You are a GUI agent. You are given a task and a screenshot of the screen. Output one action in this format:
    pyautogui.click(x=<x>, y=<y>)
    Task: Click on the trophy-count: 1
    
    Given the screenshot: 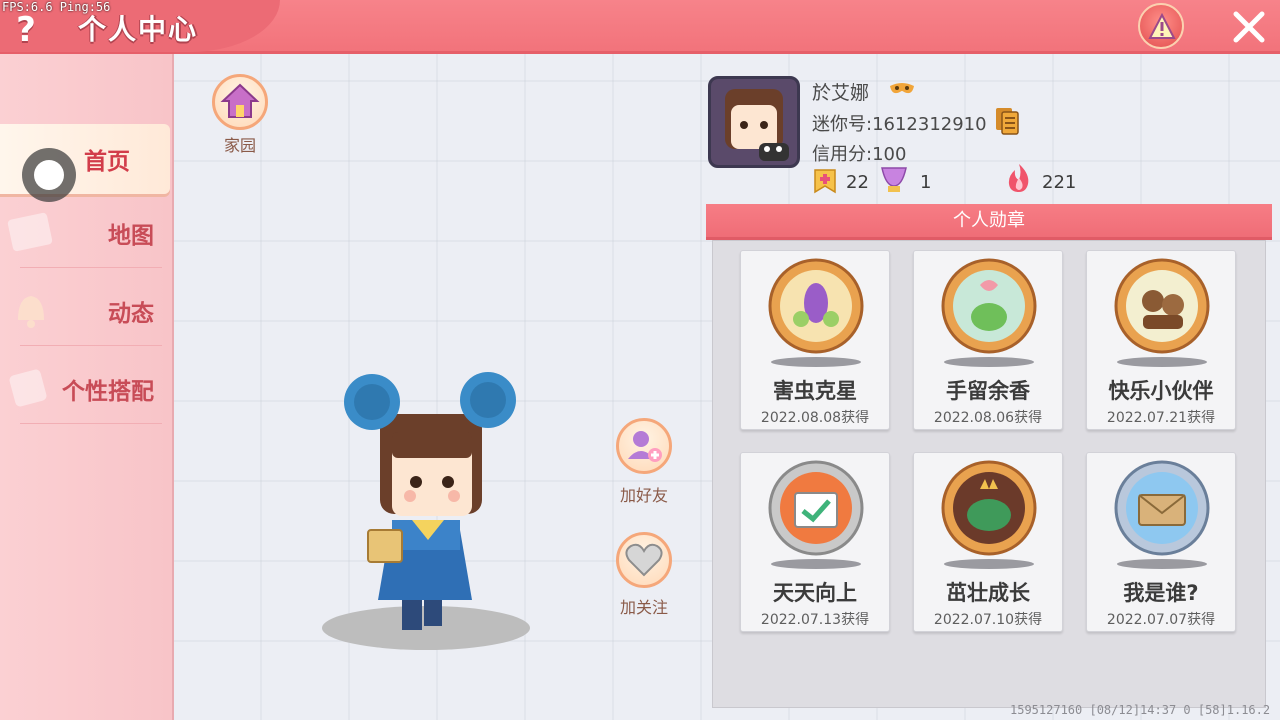 What is the action you would take?
    pyautogui.click(x=926, y=182)
    